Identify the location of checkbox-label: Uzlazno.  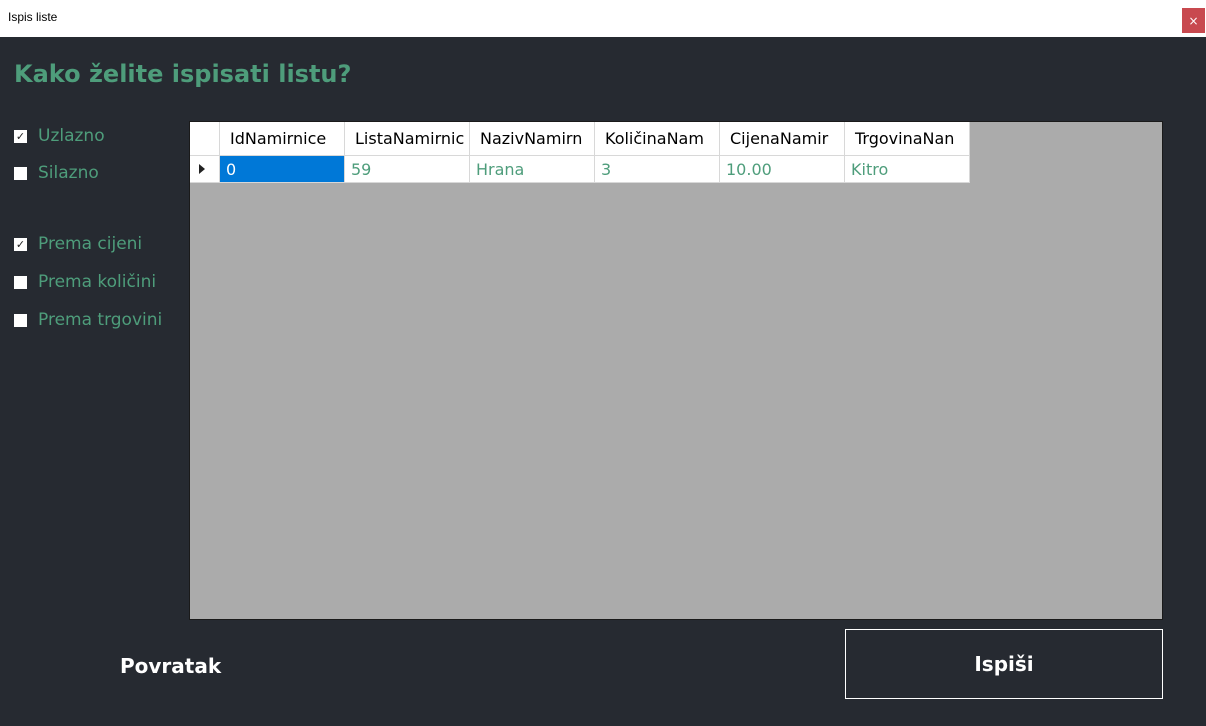
(71, 136).